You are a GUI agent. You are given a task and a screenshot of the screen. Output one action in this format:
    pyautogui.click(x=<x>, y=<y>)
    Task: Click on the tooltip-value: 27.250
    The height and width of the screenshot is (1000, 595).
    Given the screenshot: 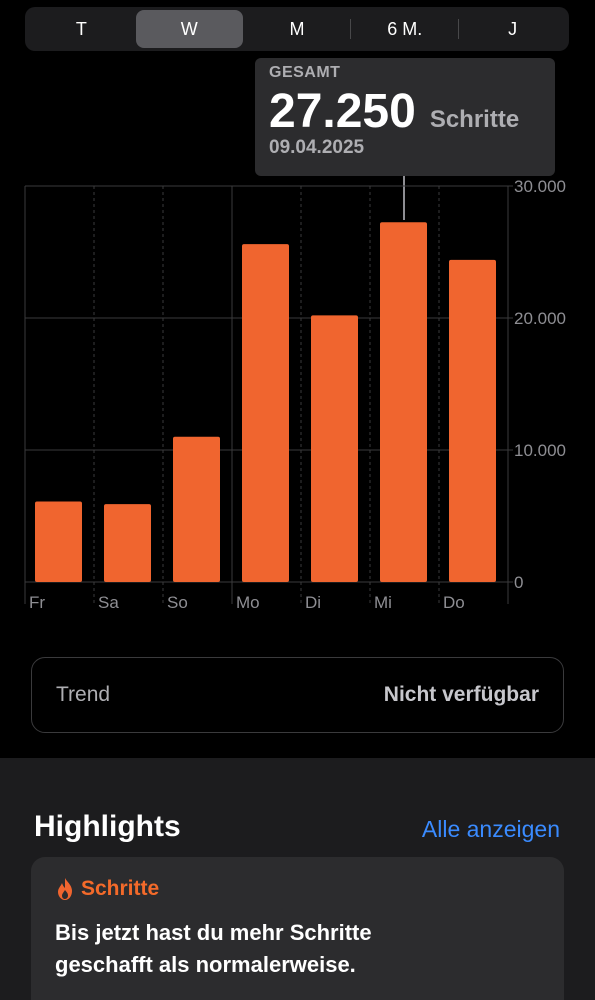 What is the action you would take?
    pyautogui.click(x=342, y=111)
    